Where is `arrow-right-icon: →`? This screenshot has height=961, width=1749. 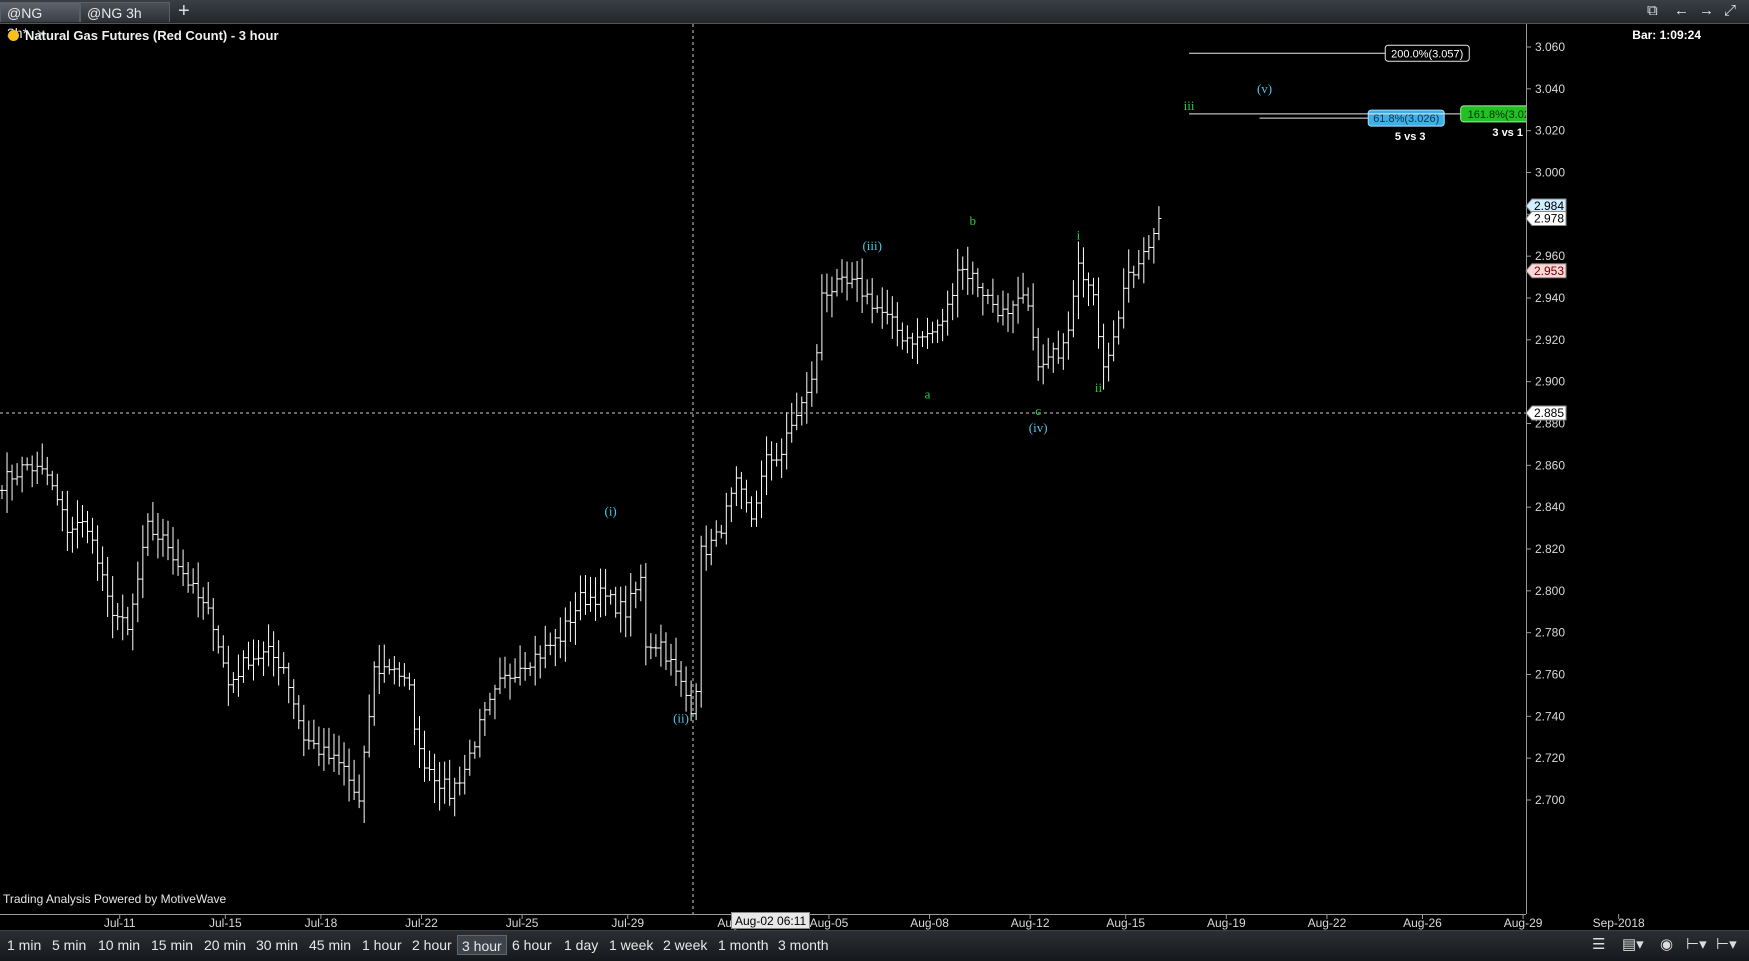
arrow-right-icon: → is located at coordinates (1706, 11).